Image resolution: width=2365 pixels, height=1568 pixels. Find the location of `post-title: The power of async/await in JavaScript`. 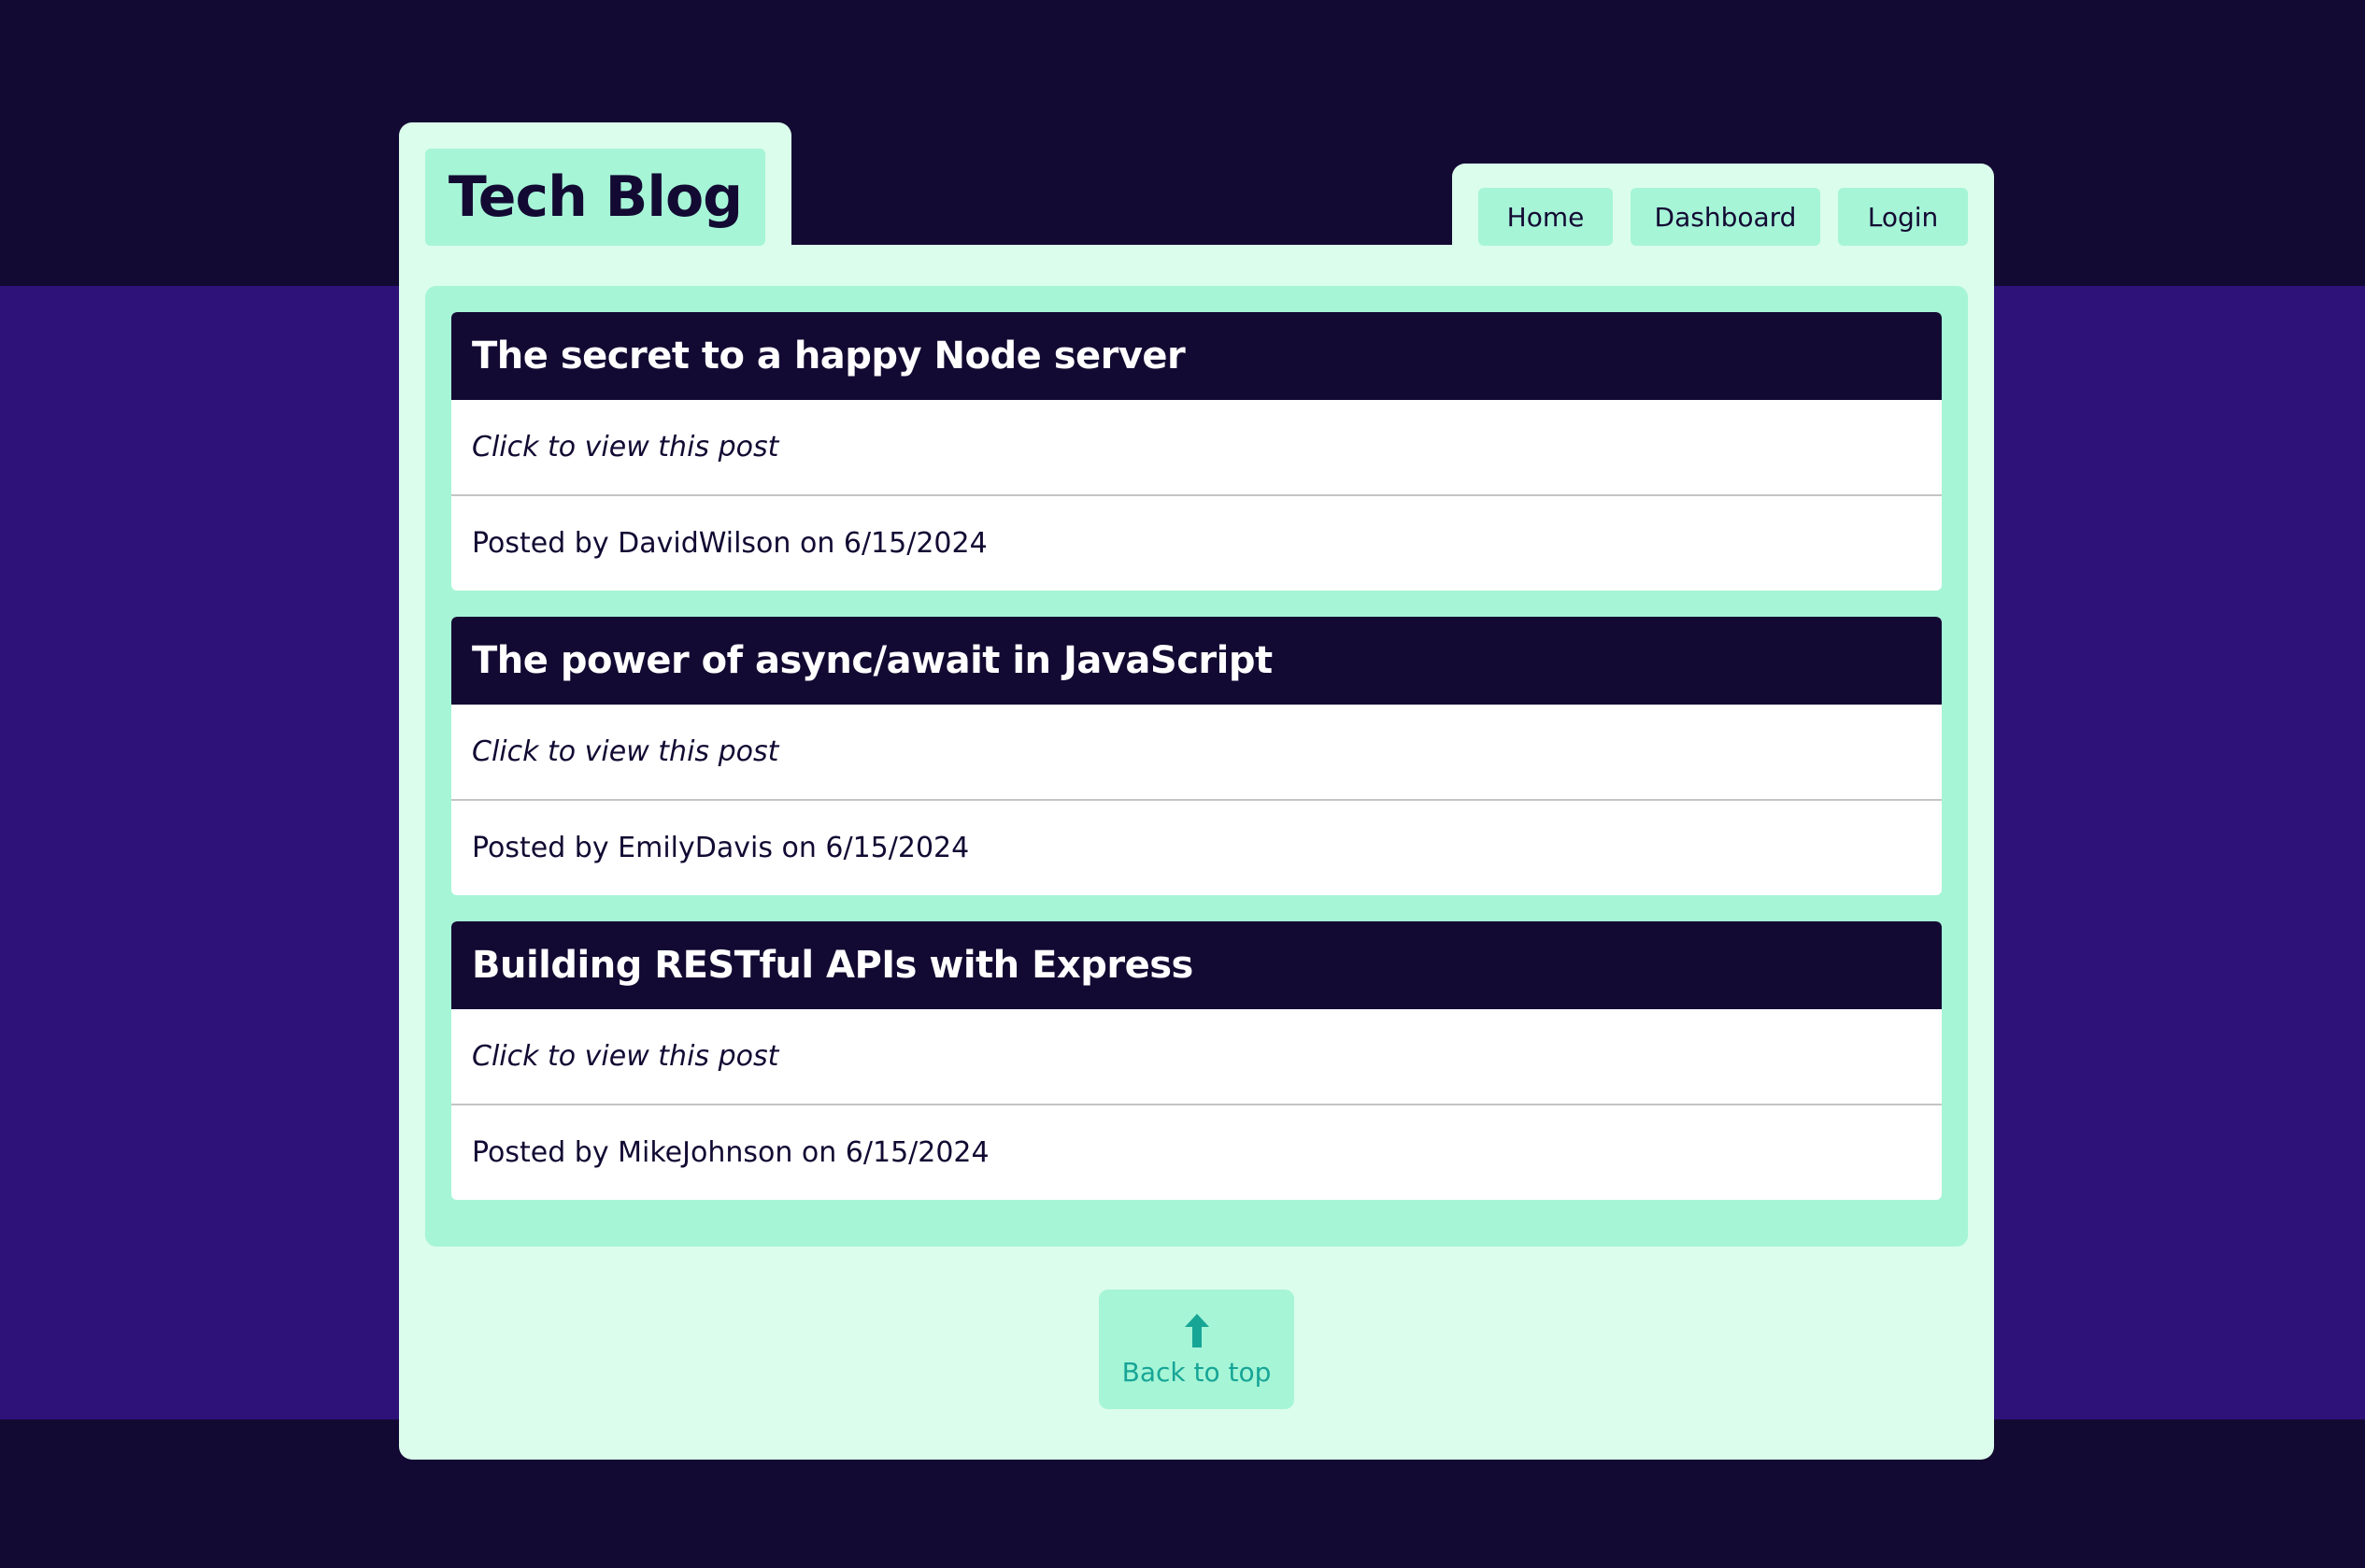

post-title: The power of async/await in JavaScript is located at coordinates (872, 661).